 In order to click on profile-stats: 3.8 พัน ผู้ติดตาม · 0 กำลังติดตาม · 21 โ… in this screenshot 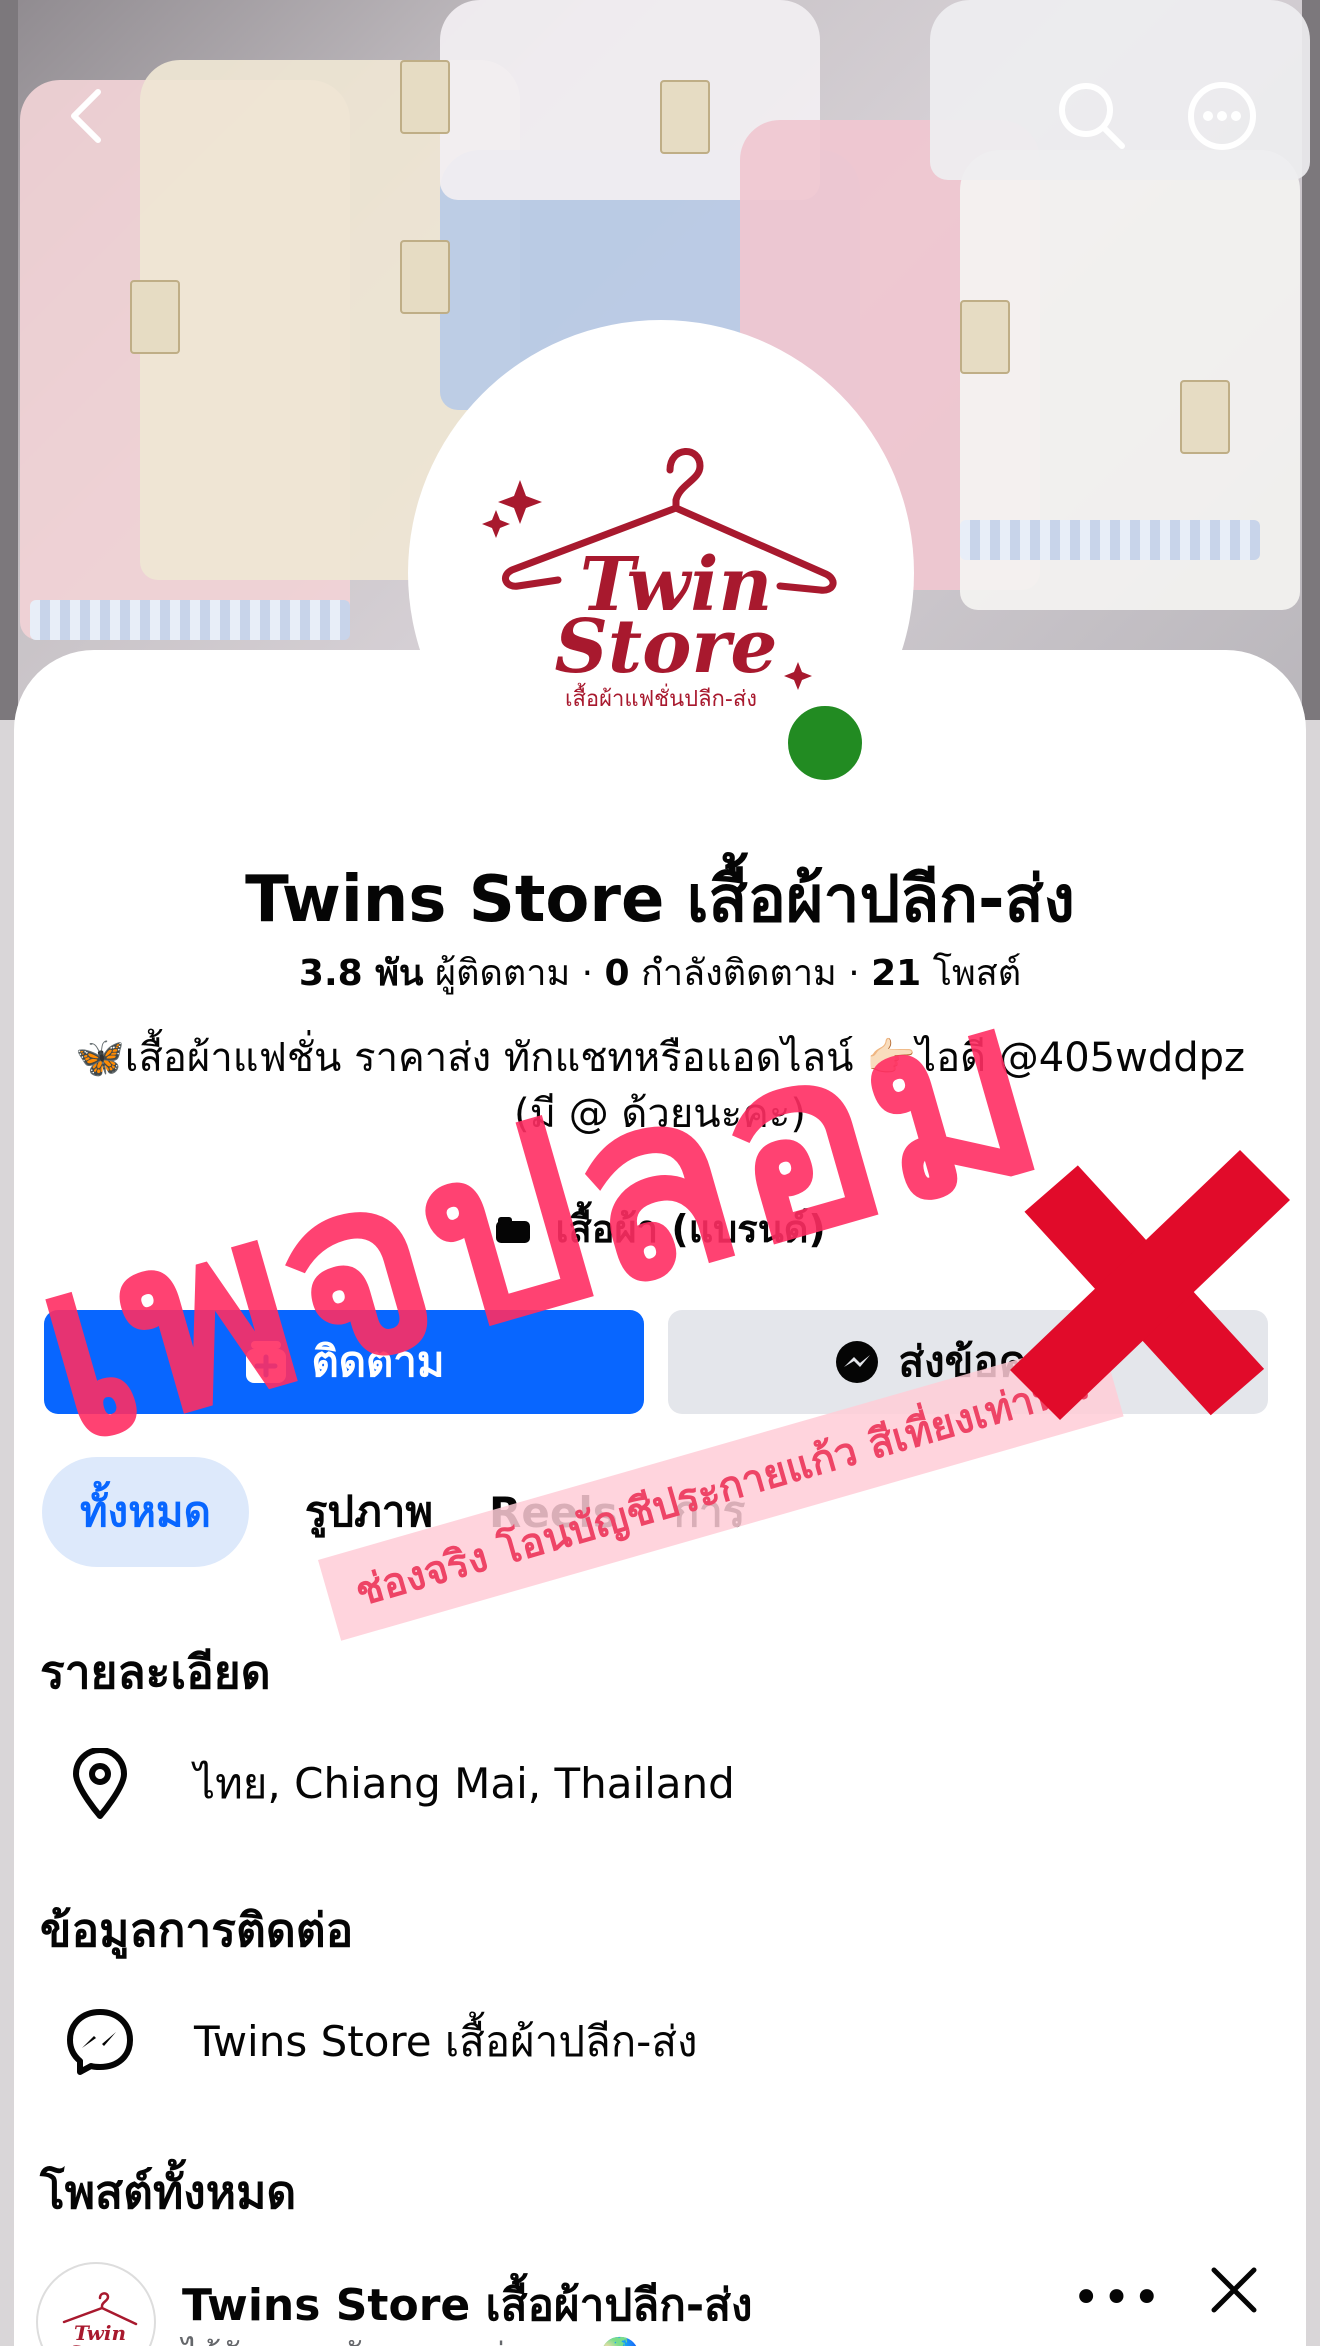, I will do `click(660, 972)`.